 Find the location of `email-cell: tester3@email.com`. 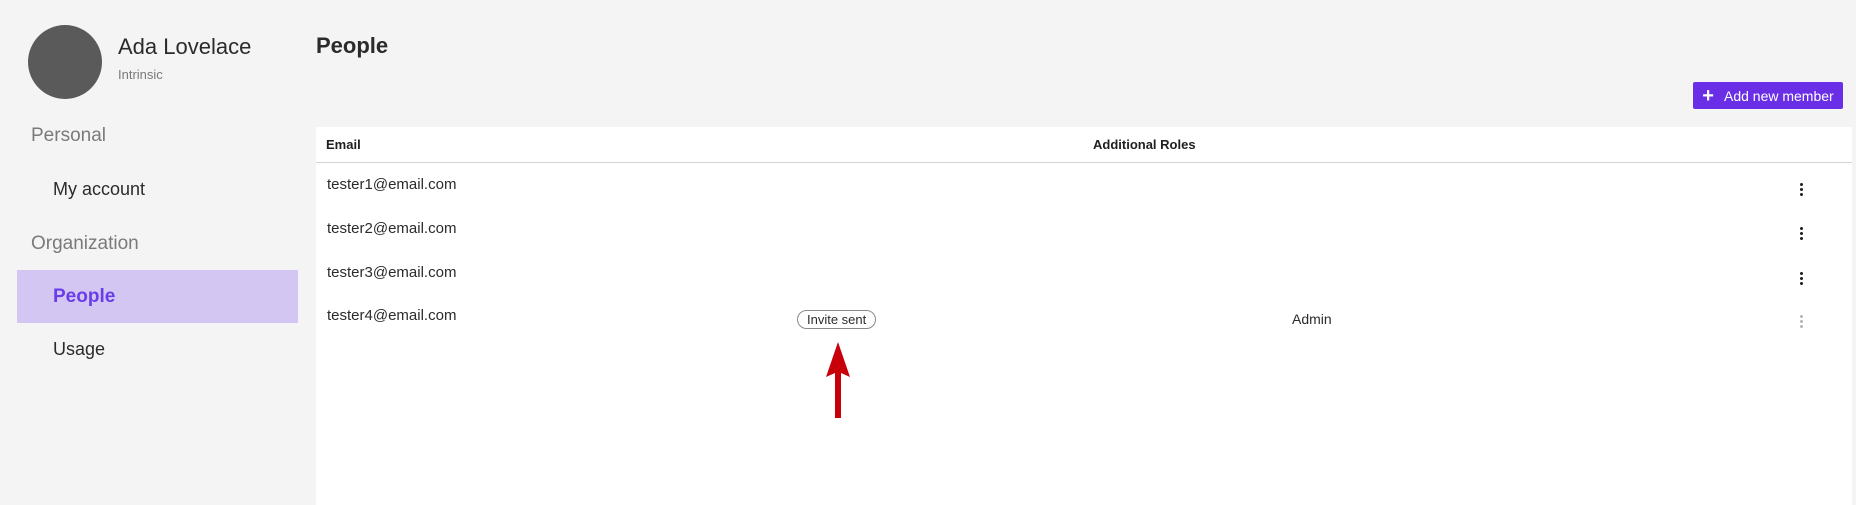

email-cell: tester3@email.com is located at coordinates (392, 272).